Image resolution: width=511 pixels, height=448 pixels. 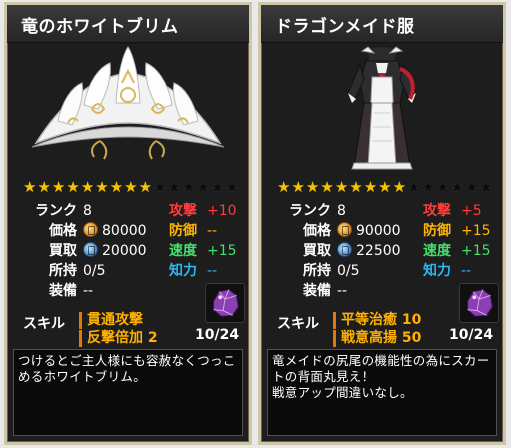 I want to click on skill-1: 貫通攻撃, so click(x=115, y=320).